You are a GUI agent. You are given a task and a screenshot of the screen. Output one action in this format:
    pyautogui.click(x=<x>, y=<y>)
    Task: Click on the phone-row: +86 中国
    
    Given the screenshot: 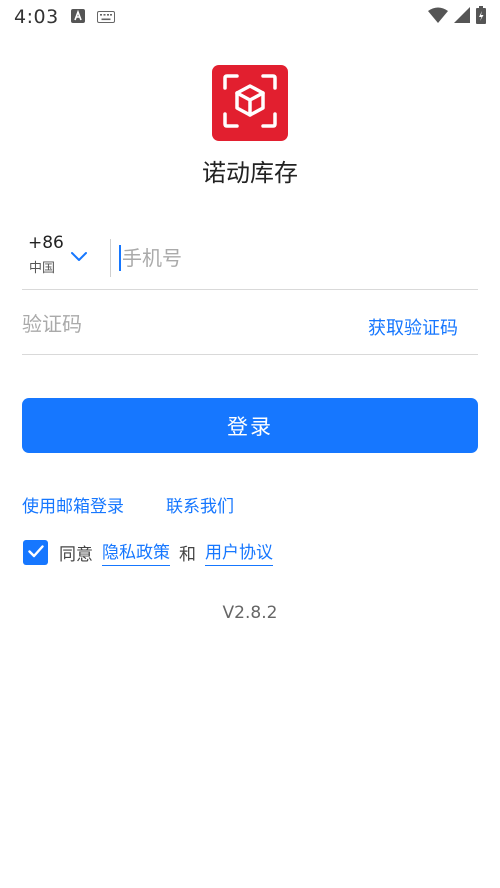 What is the action you would take?
    pyautogui.click(x=250, y=258)
    